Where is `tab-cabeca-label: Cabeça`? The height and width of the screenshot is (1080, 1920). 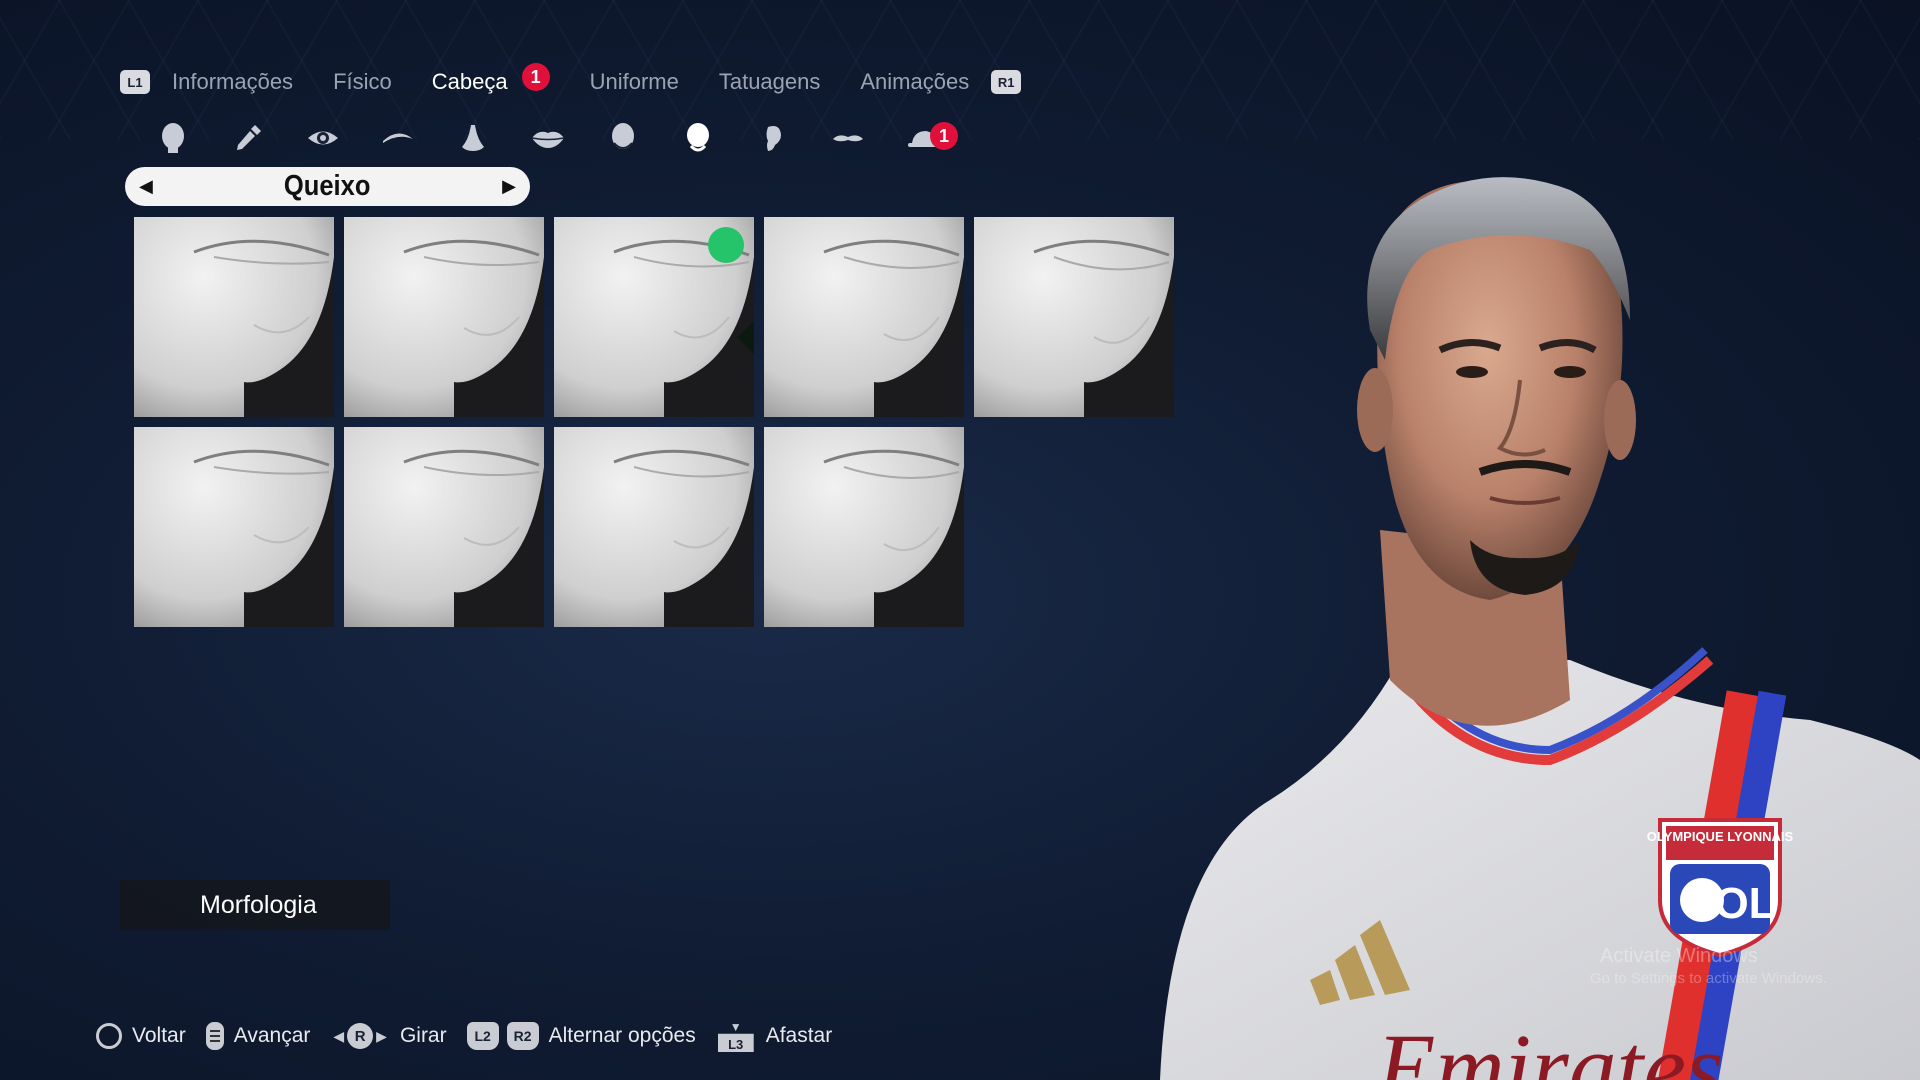
tab-cabeca-label: Cabeça is located at coordinates (469, 81).